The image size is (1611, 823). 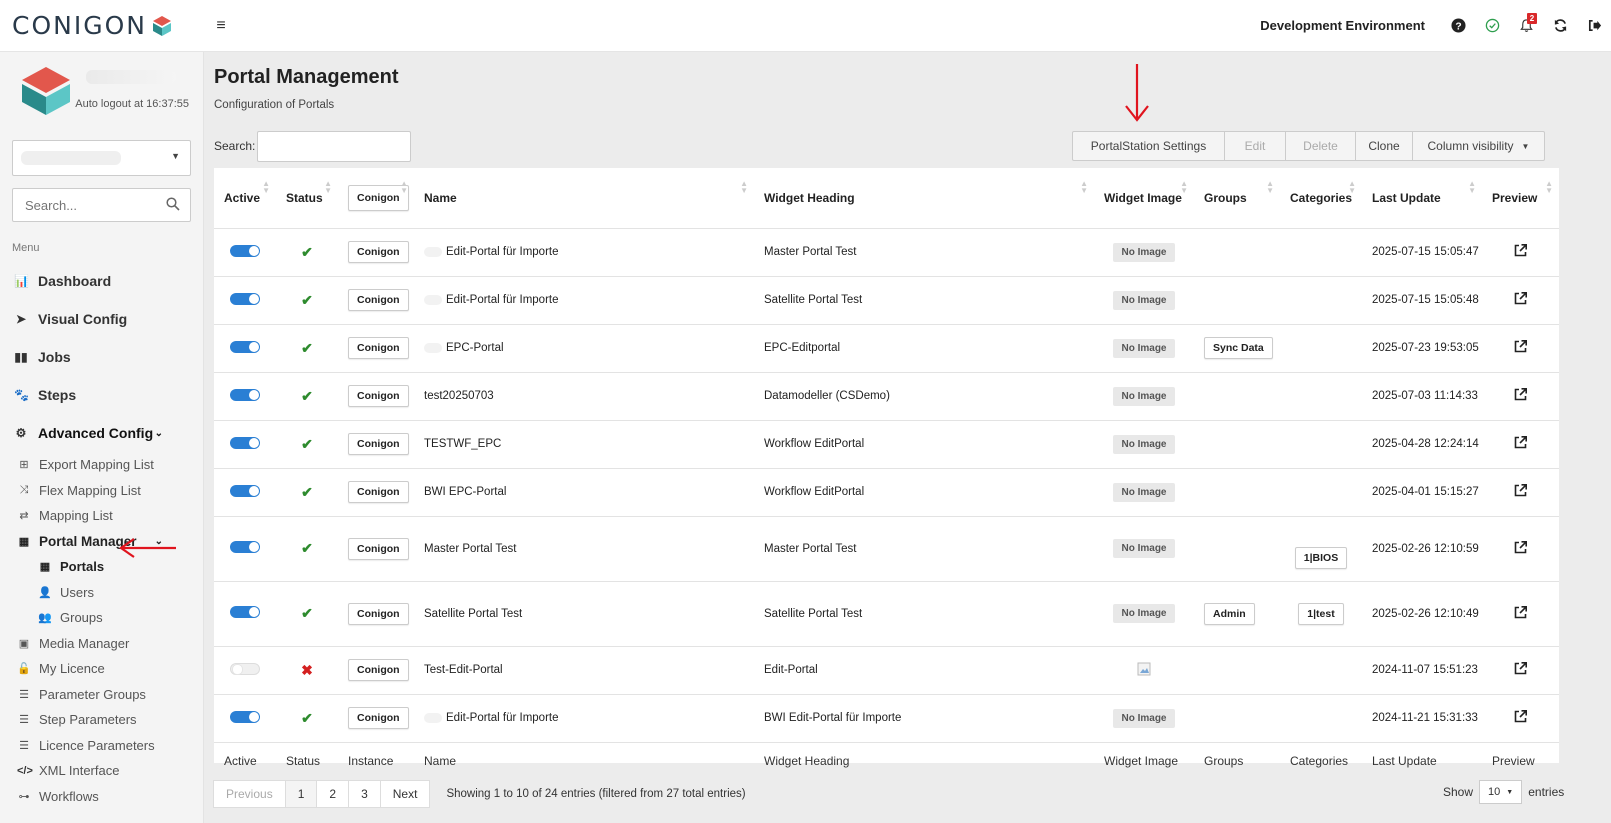 What do you see at coordinates (101, 465) in the screenshot?
I see `sidebar-item-export-mapping-list: ⊞ Export Mapping List` at bounding box center [101, 465].